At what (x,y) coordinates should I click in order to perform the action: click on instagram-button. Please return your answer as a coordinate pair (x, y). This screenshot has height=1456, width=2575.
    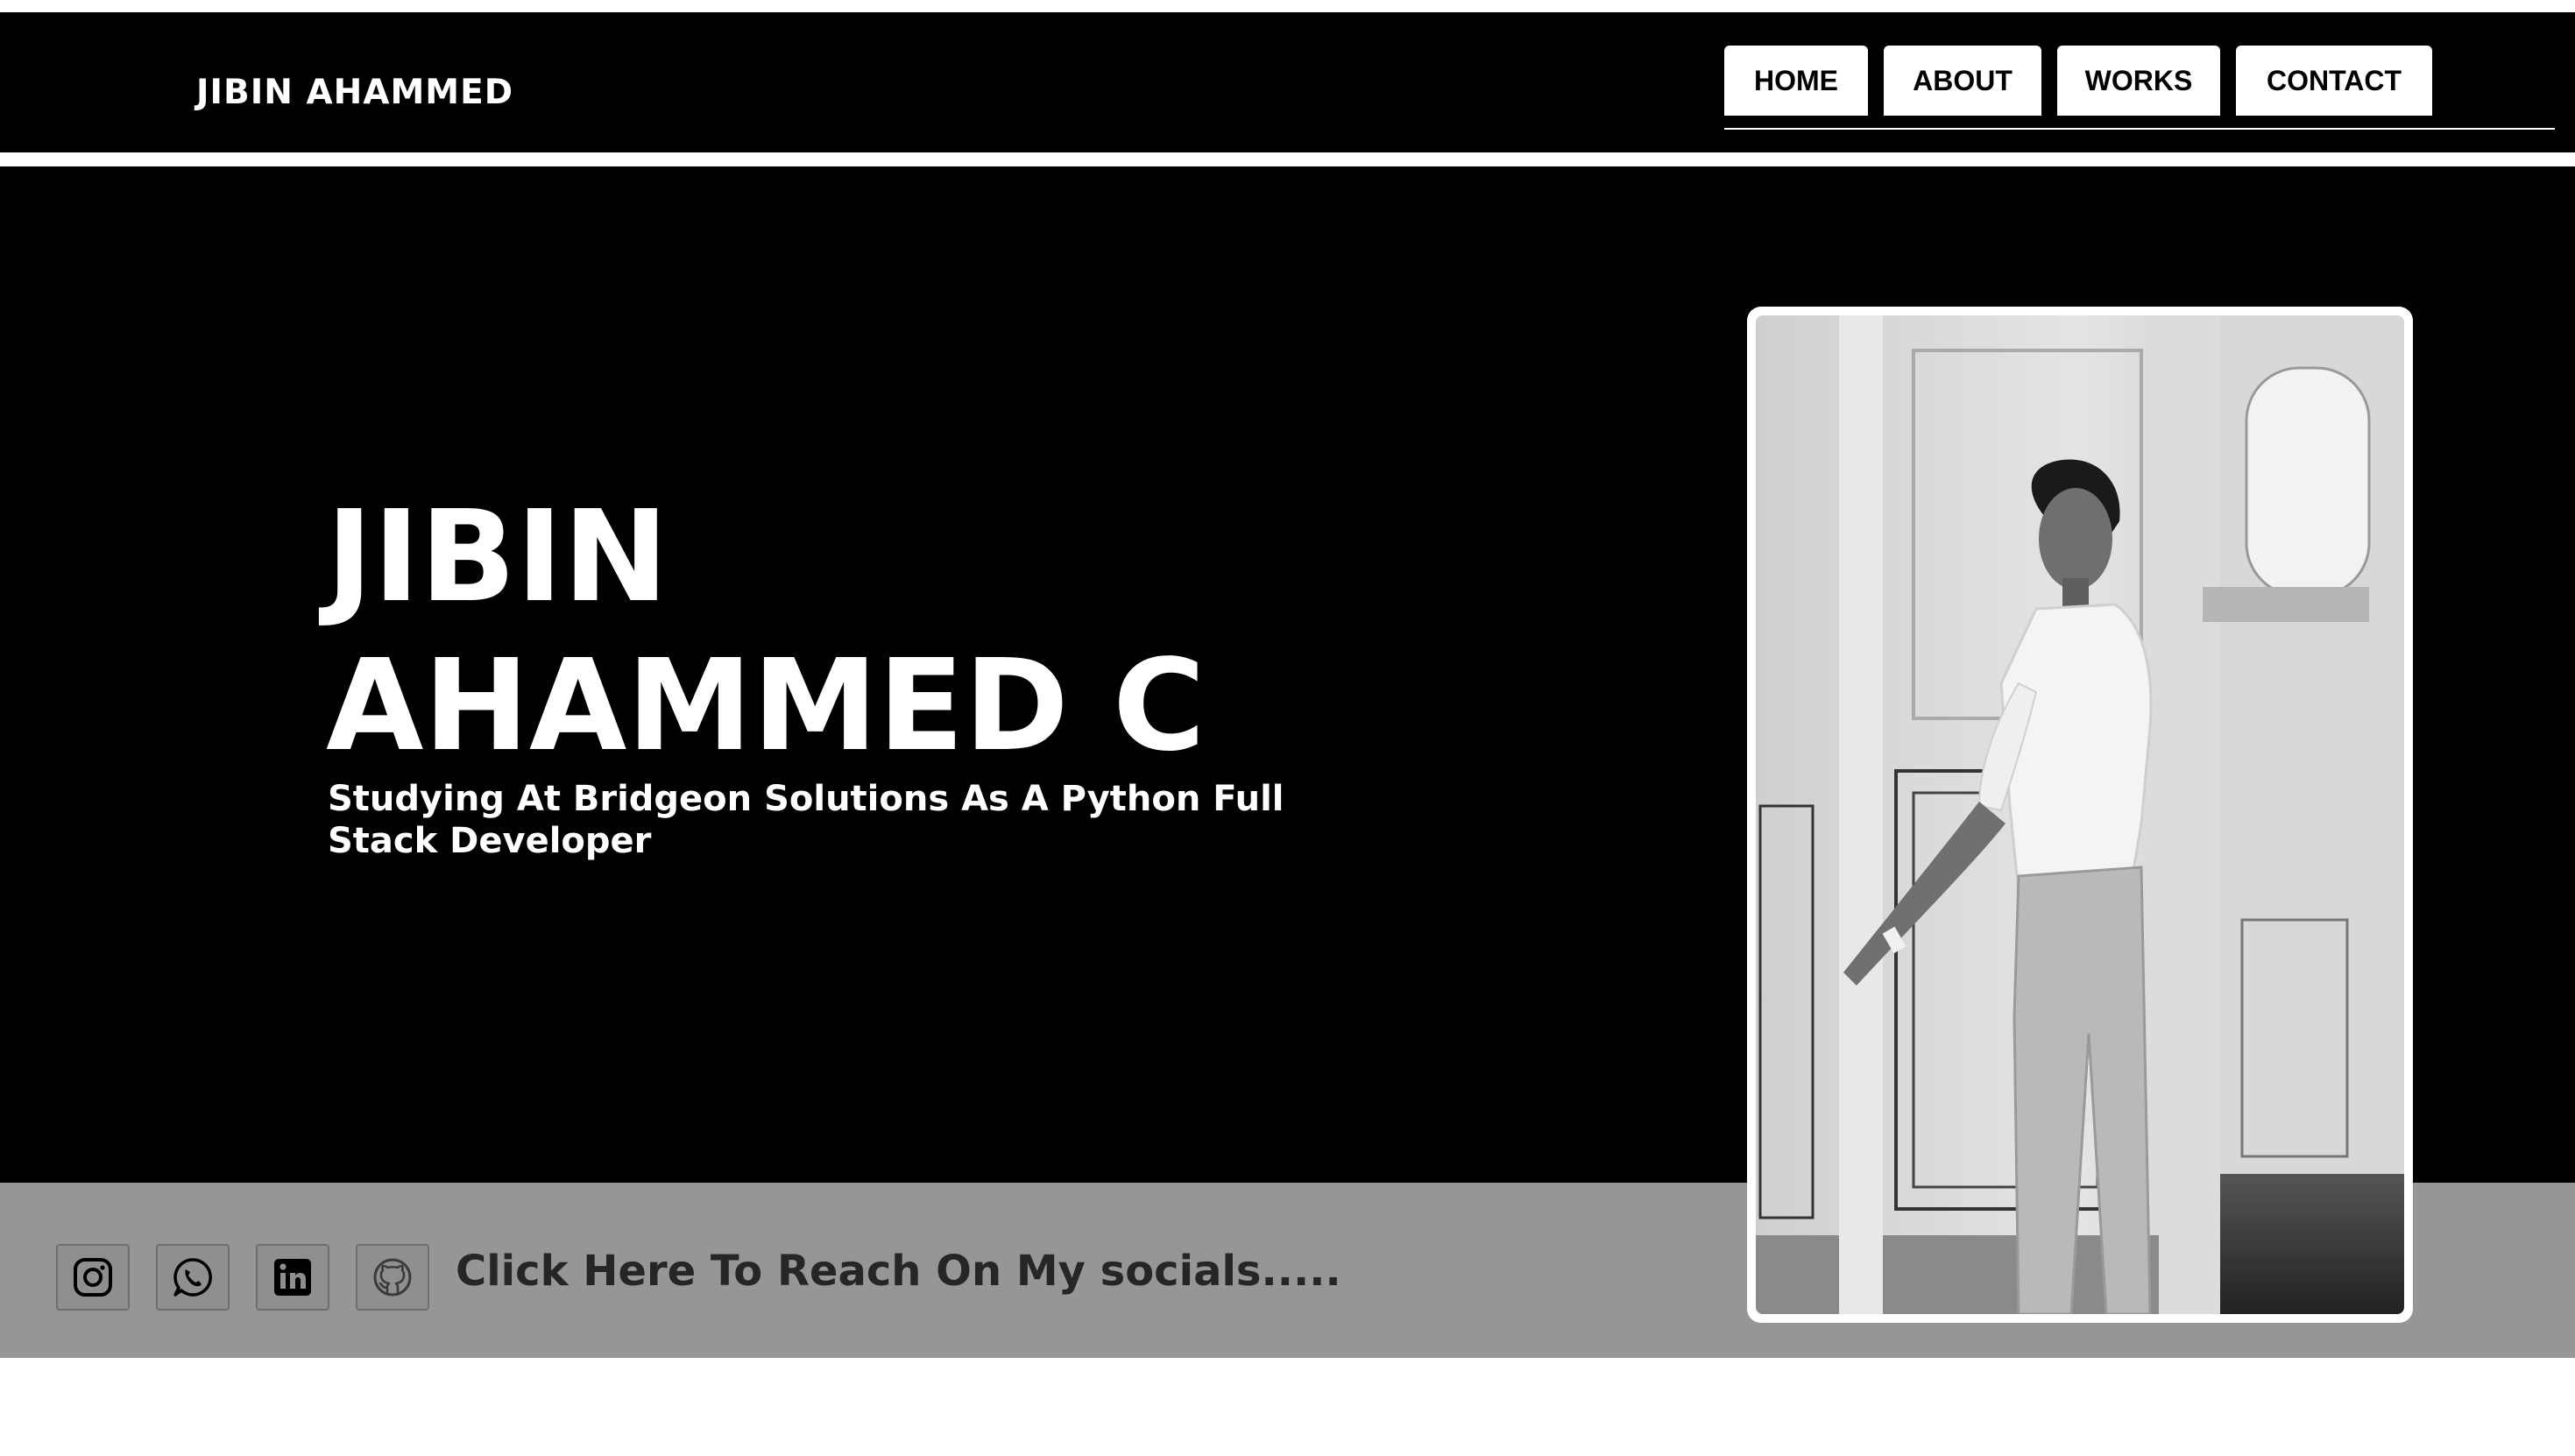
    Looking at the image, I should click on (93, 1277).